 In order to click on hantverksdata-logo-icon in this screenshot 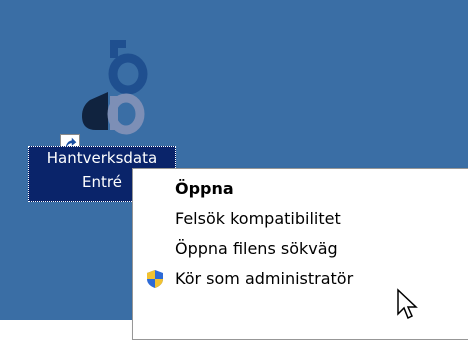, I will do `click(115, 87)`.